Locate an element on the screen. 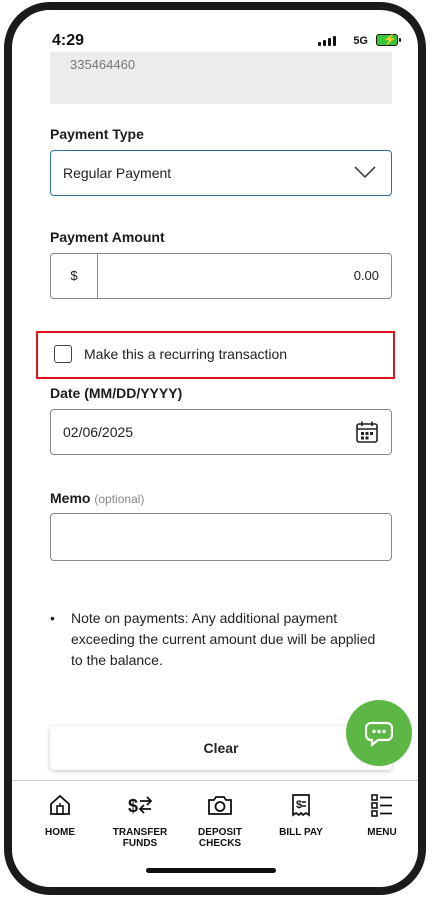 The width and height of the screenshot is (434, 901). payment-amount-label: Payment Amount is located at coordinates (107, 237).